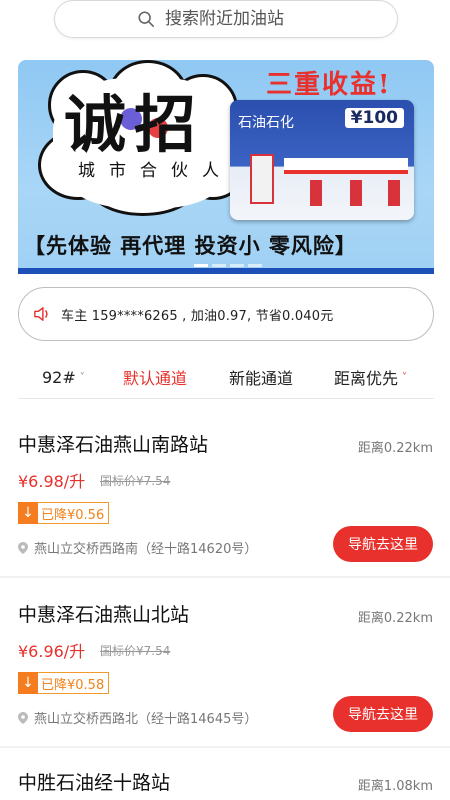  What do you see at coordinates (225, 784) in the screenshot?
I see `station-card: 中胜石油经十路站 距离1.08km` at bounding box center [225, 784].